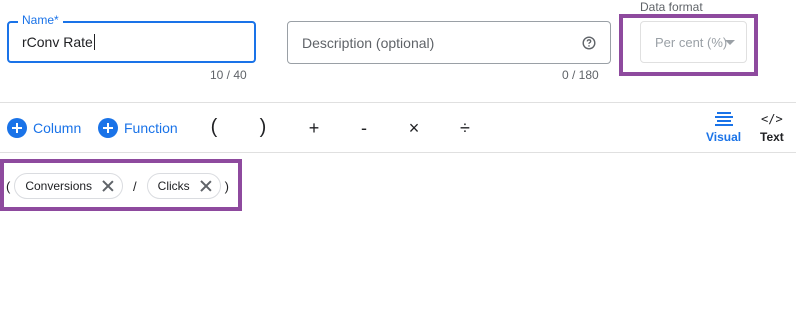  Describe the element at coordinates (580, 75) in the screenshot. I see `description-char-counter: 0 / 180` at that location.